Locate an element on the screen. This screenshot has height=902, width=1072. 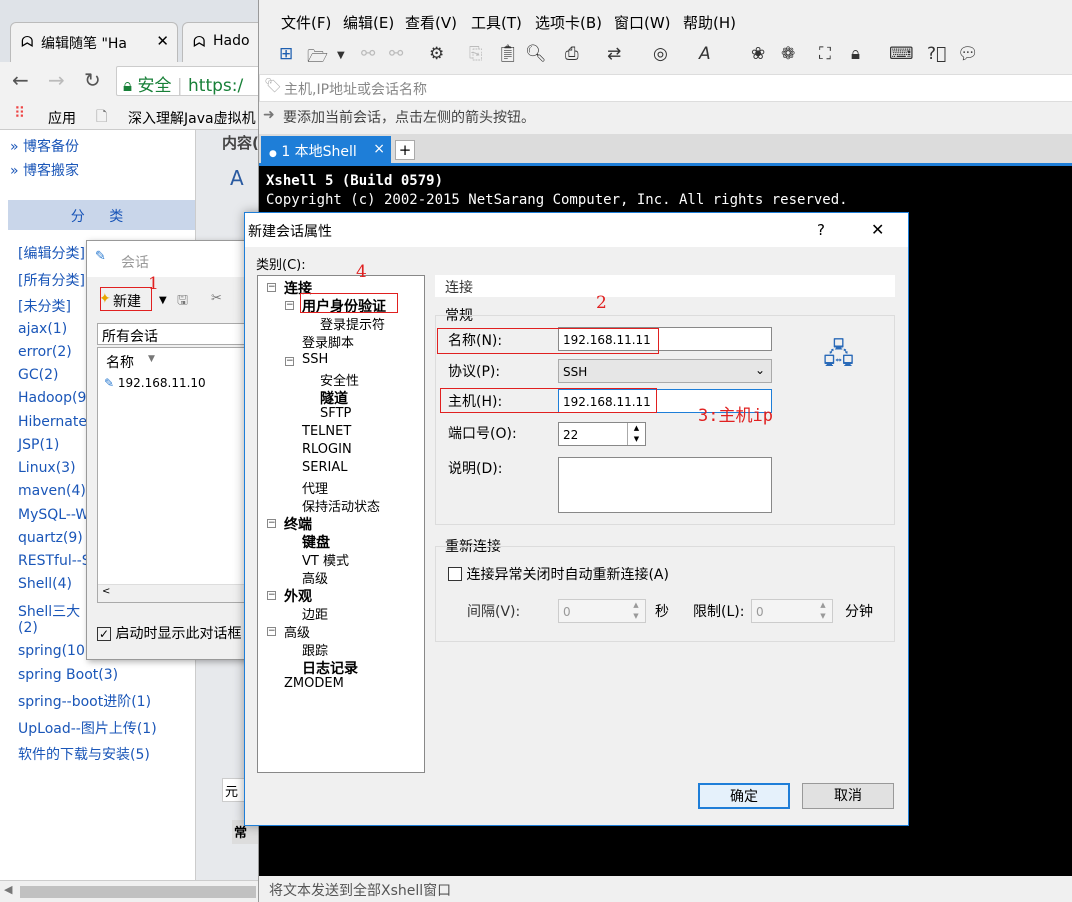
save-icon: 🖫 is located at coordinates (182, 302).